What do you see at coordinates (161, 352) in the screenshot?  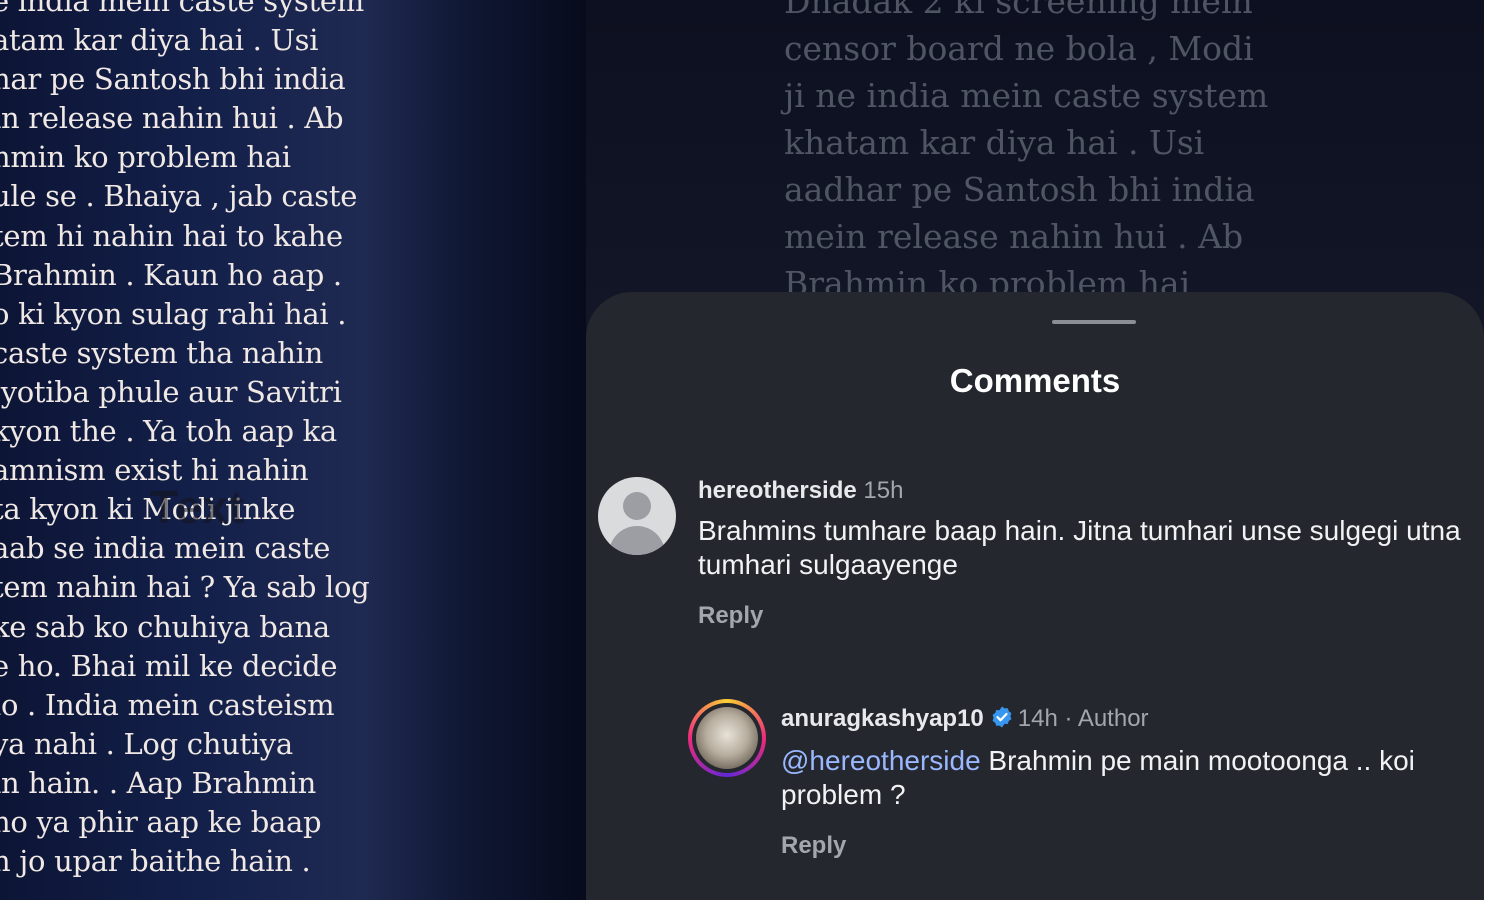 I see `story-text-line: caste system tha nahin` at bounding box center [161, 352].